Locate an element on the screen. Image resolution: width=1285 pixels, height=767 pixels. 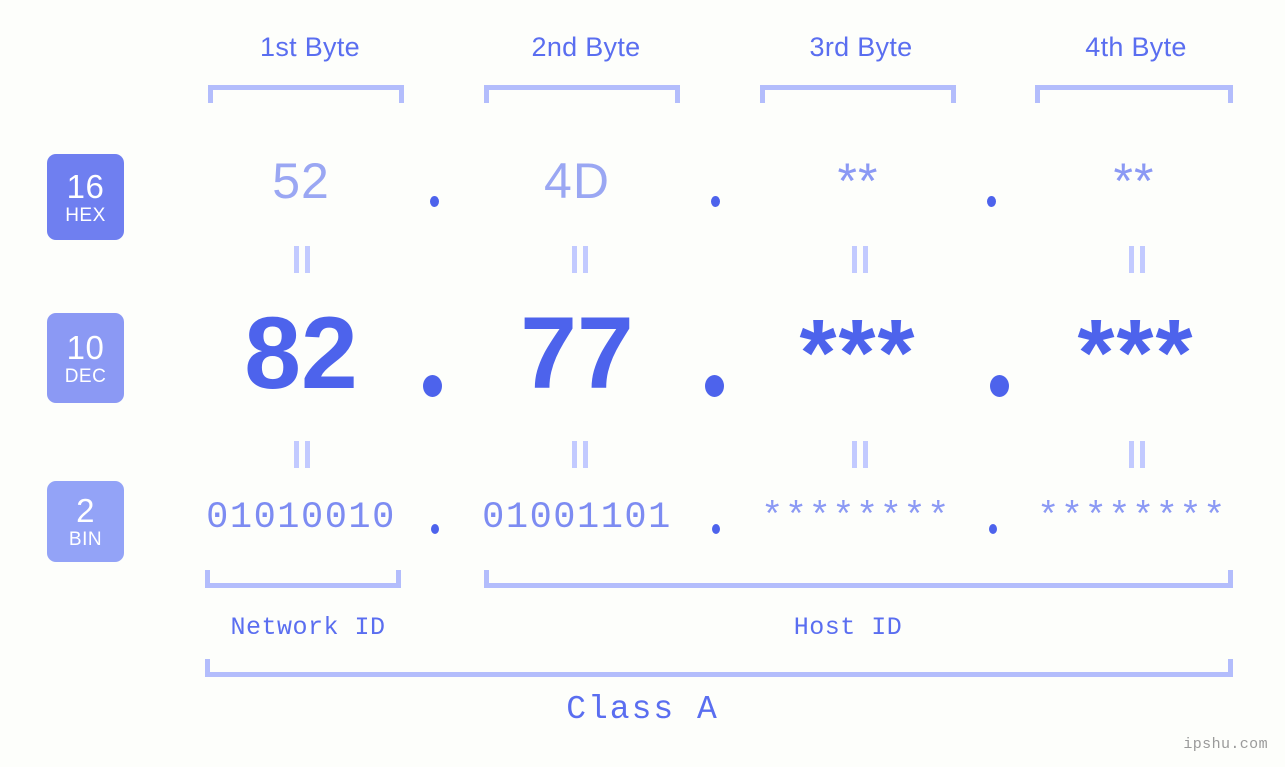
bin-byte-4: ******** is located at coordinates (1132, 518).